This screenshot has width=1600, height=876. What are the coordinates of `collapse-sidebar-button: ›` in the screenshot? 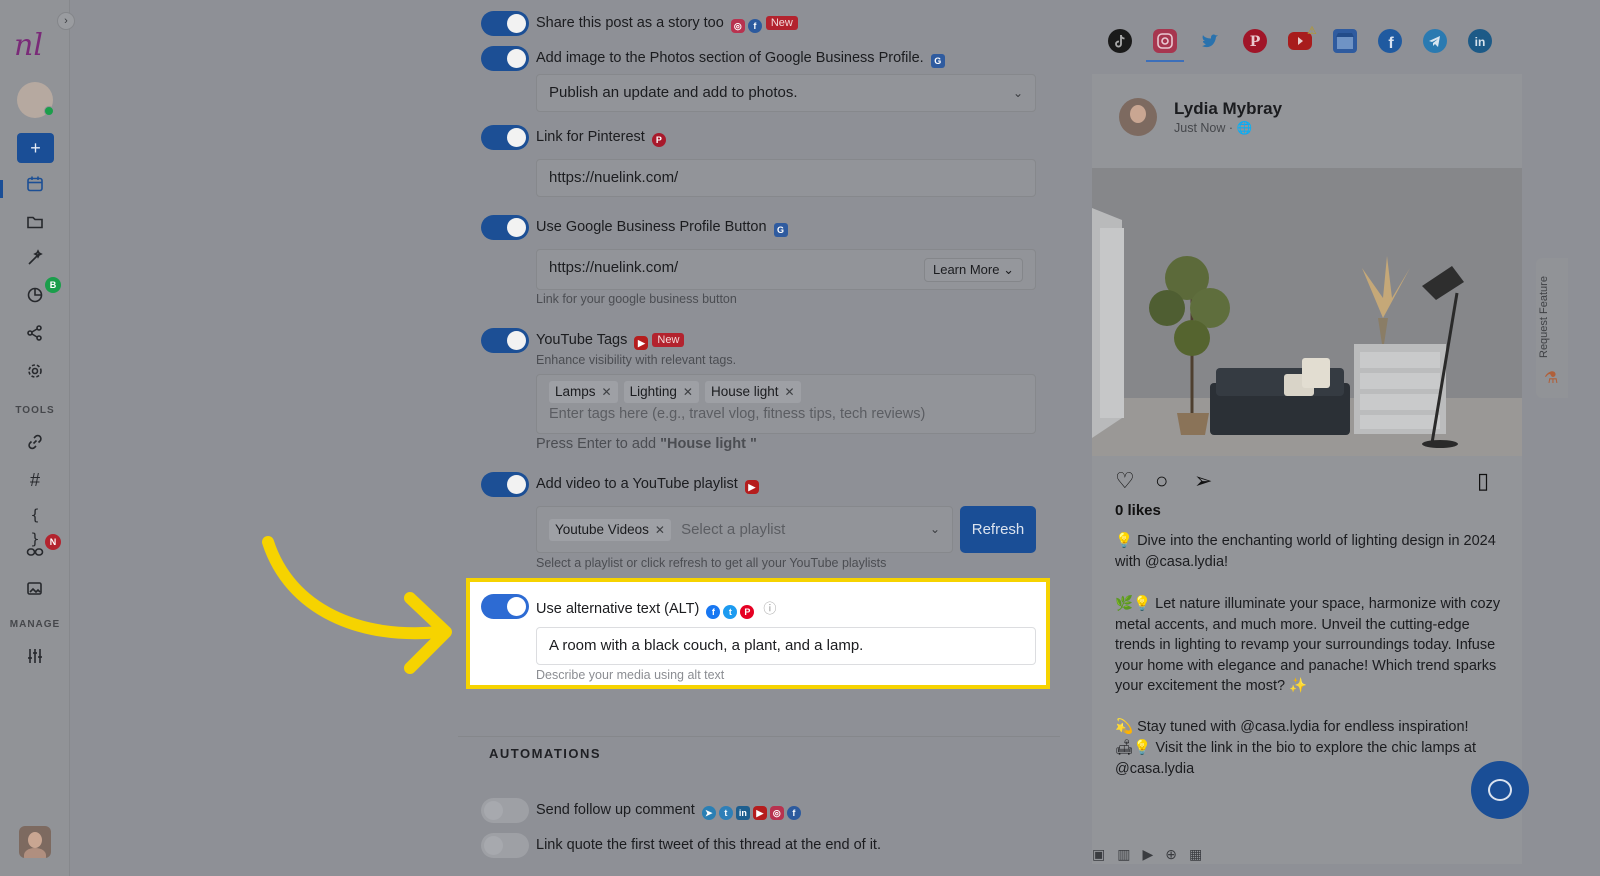 It's located at (66, 21).